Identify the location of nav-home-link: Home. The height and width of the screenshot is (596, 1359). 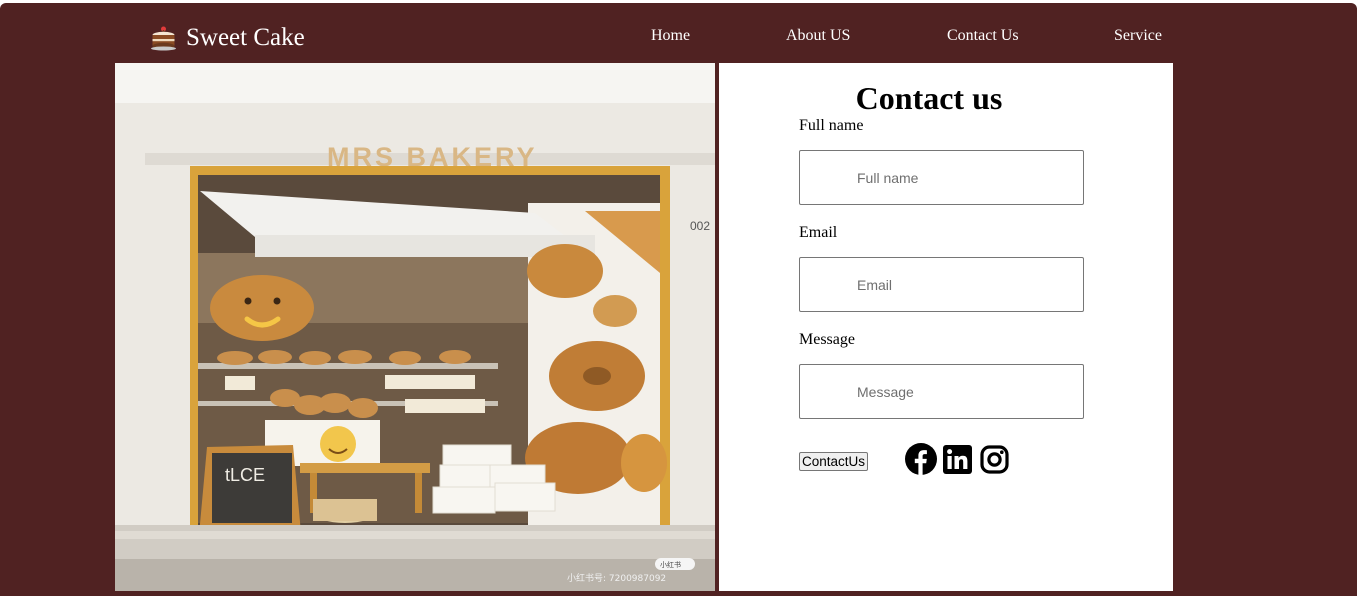
(670, 36).